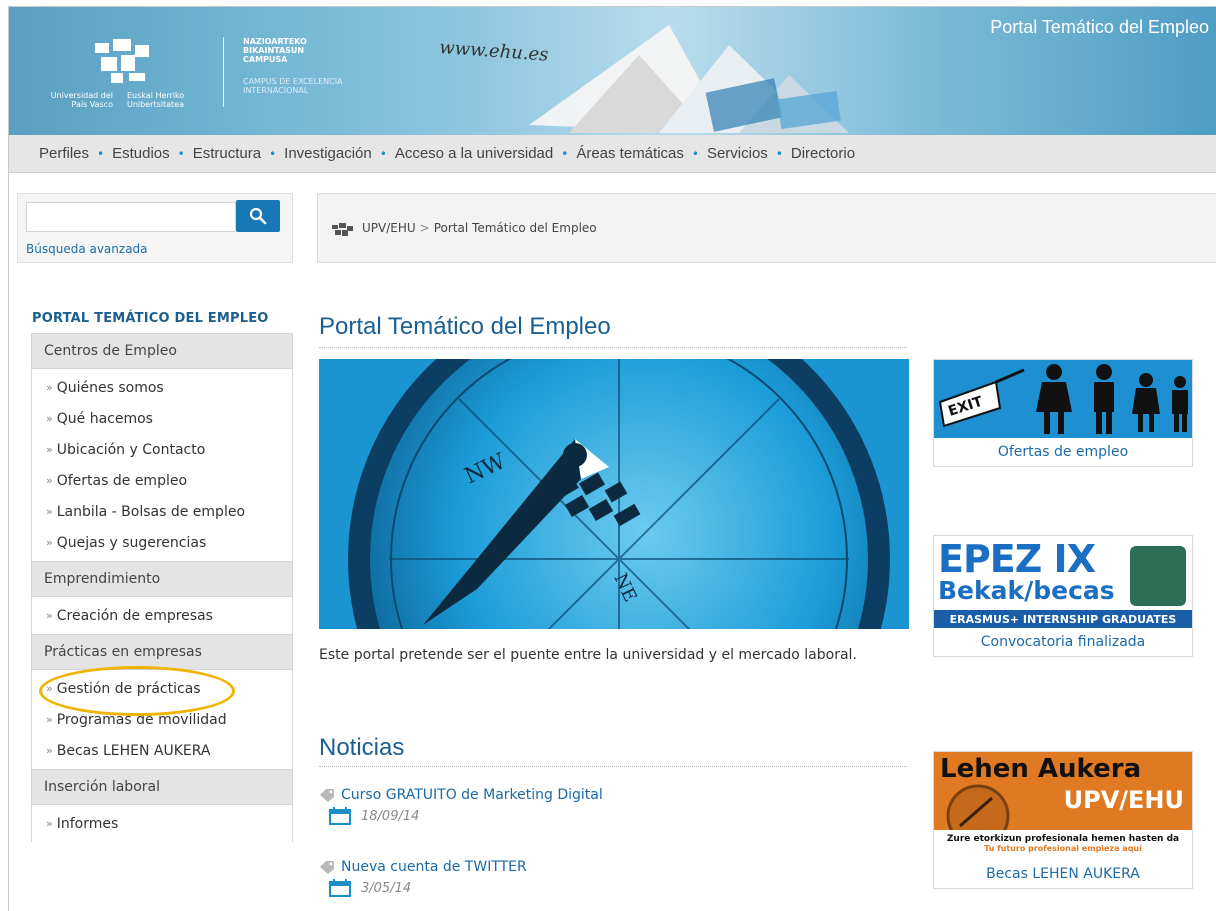 The width and height of the screenshot is (1216, 911). I want to click on sidebar-title: PORTAL TEMÁTICO DEL EMPLEO, so click(150, 318).